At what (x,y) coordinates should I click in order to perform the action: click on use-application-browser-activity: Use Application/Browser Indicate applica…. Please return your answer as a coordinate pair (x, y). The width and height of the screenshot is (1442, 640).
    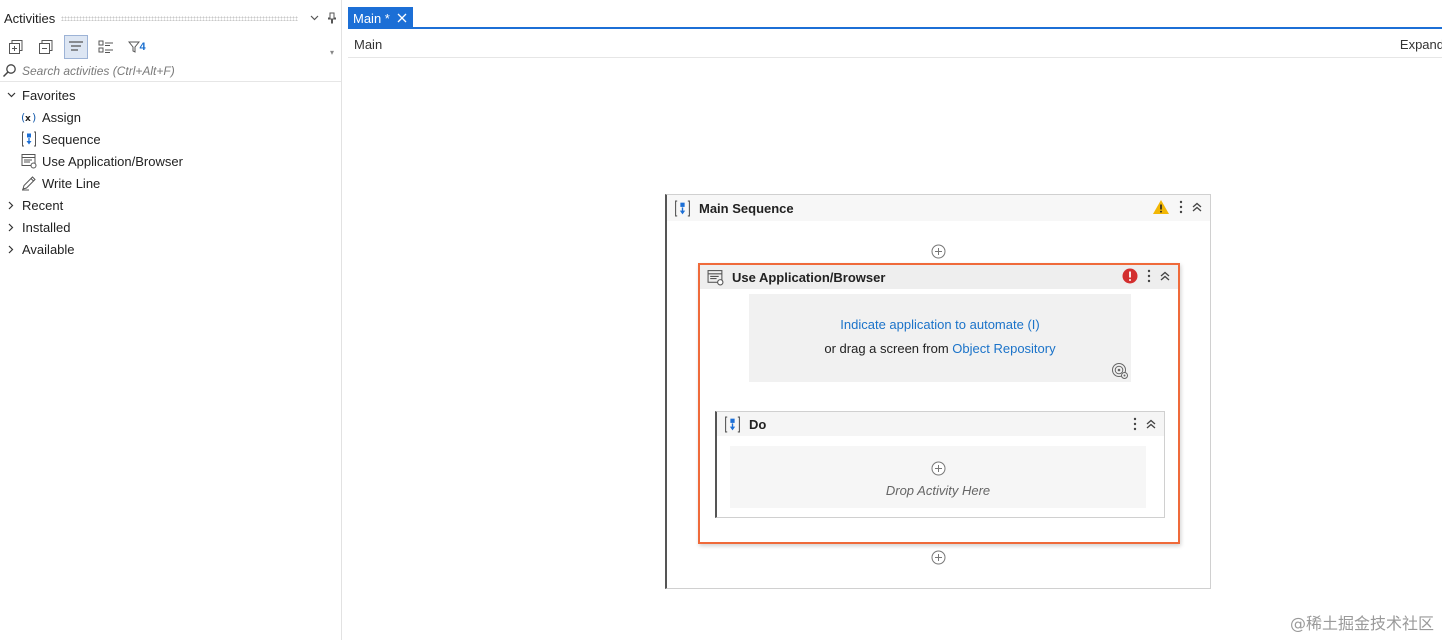
    Looking at the image, I should click on (939, 403).